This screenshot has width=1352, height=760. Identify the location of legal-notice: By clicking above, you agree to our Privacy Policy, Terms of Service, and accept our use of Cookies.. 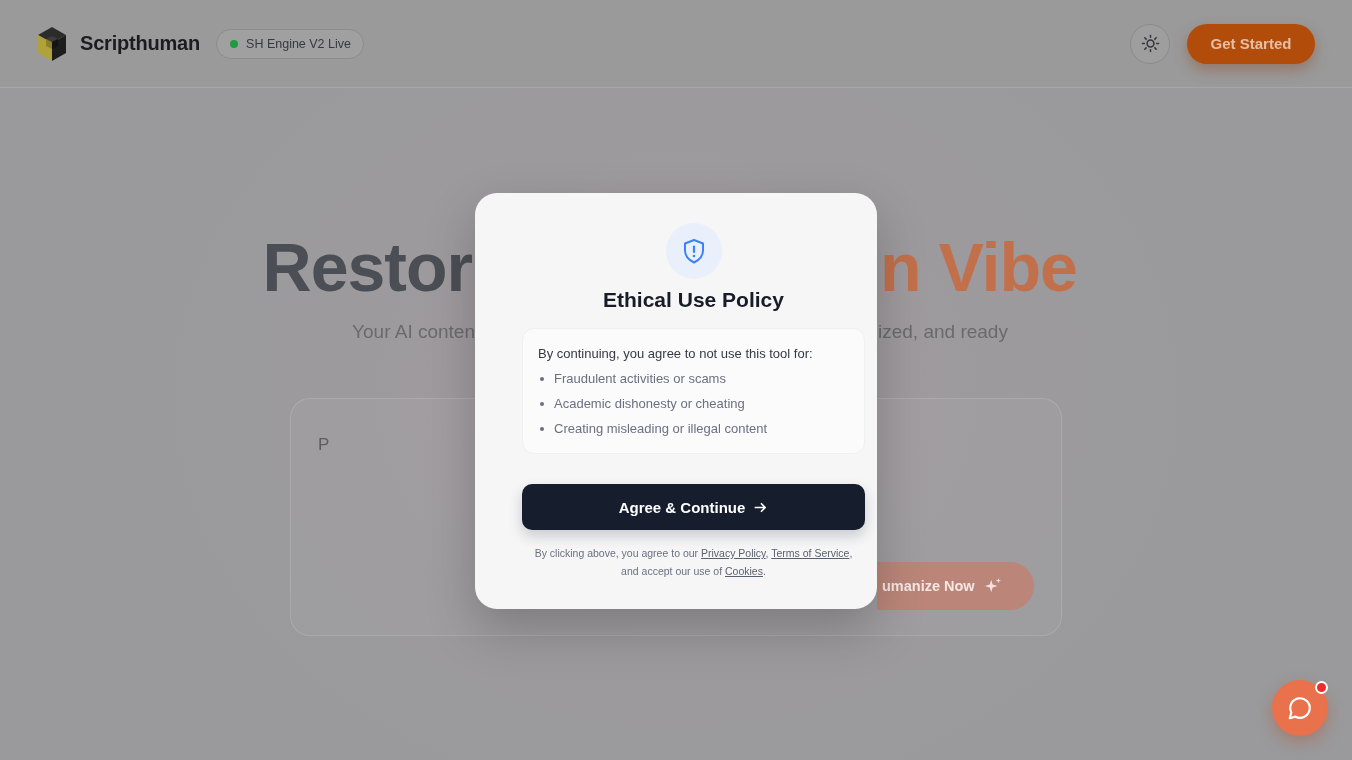
(693, 562).